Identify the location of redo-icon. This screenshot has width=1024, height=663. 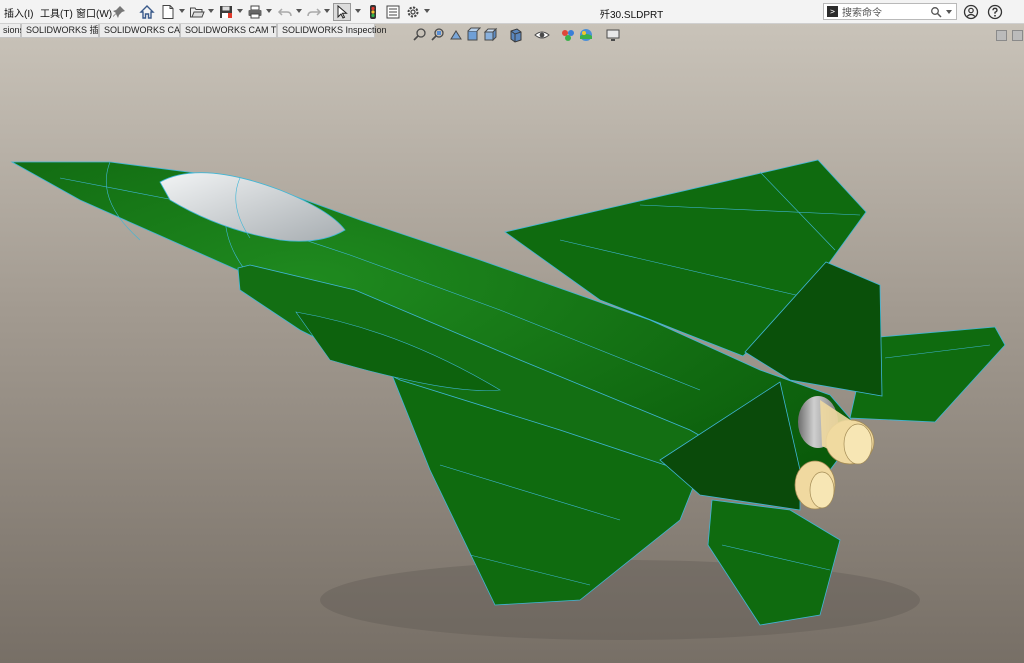
(314, 12).